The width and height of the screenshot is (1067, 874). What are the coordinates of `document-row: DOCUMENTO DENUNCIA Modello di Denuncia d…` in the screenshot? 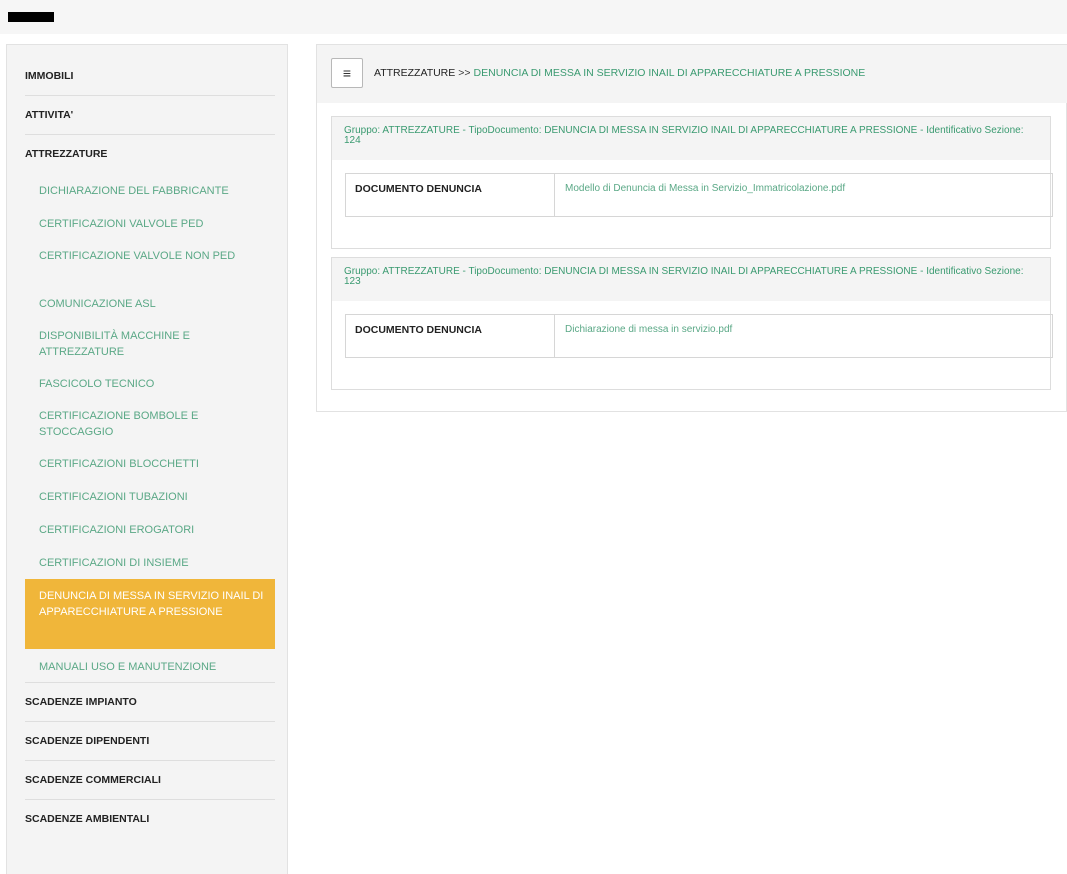 It's located at (699, 195).